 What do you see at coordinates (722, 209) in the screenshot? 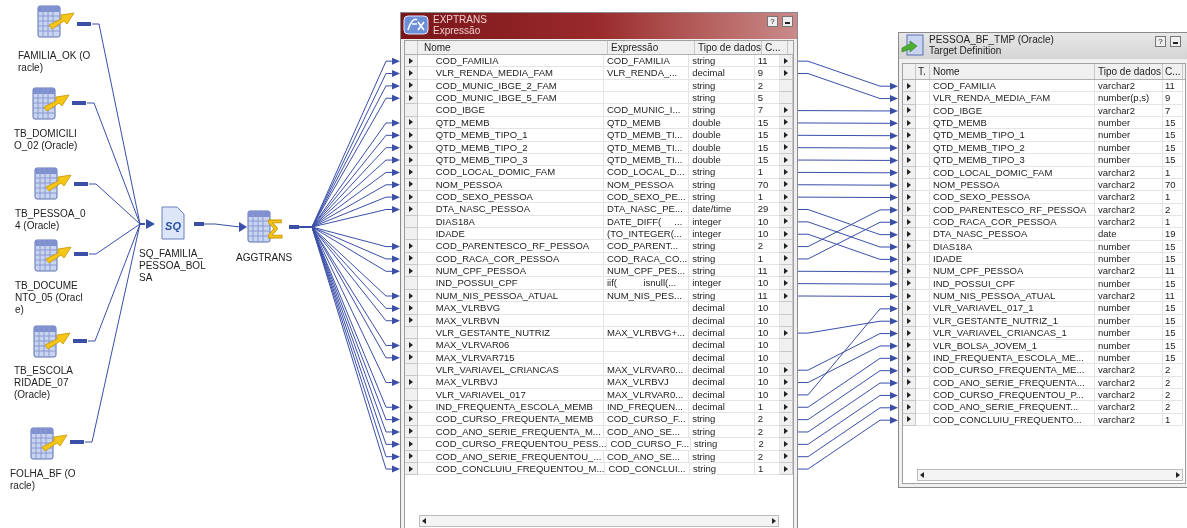
I see `datatype-cell: date/time` at bounding box center [722, 209].